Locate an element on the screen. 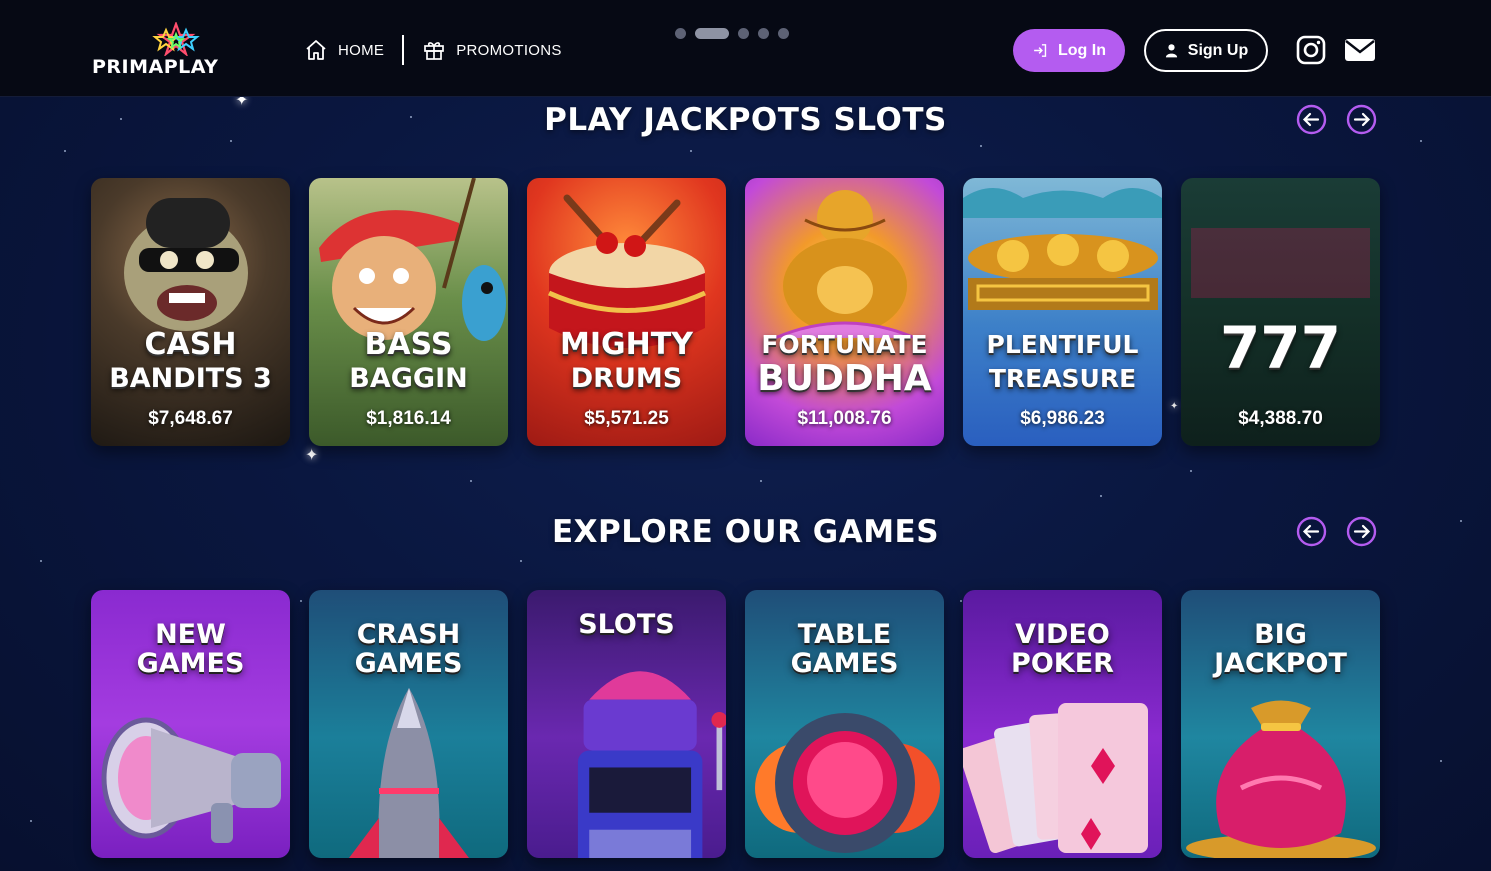 The width and height of the screenshot is (1491, 871). category-card-slots: SLOTS is located at coordinates (626, 724).